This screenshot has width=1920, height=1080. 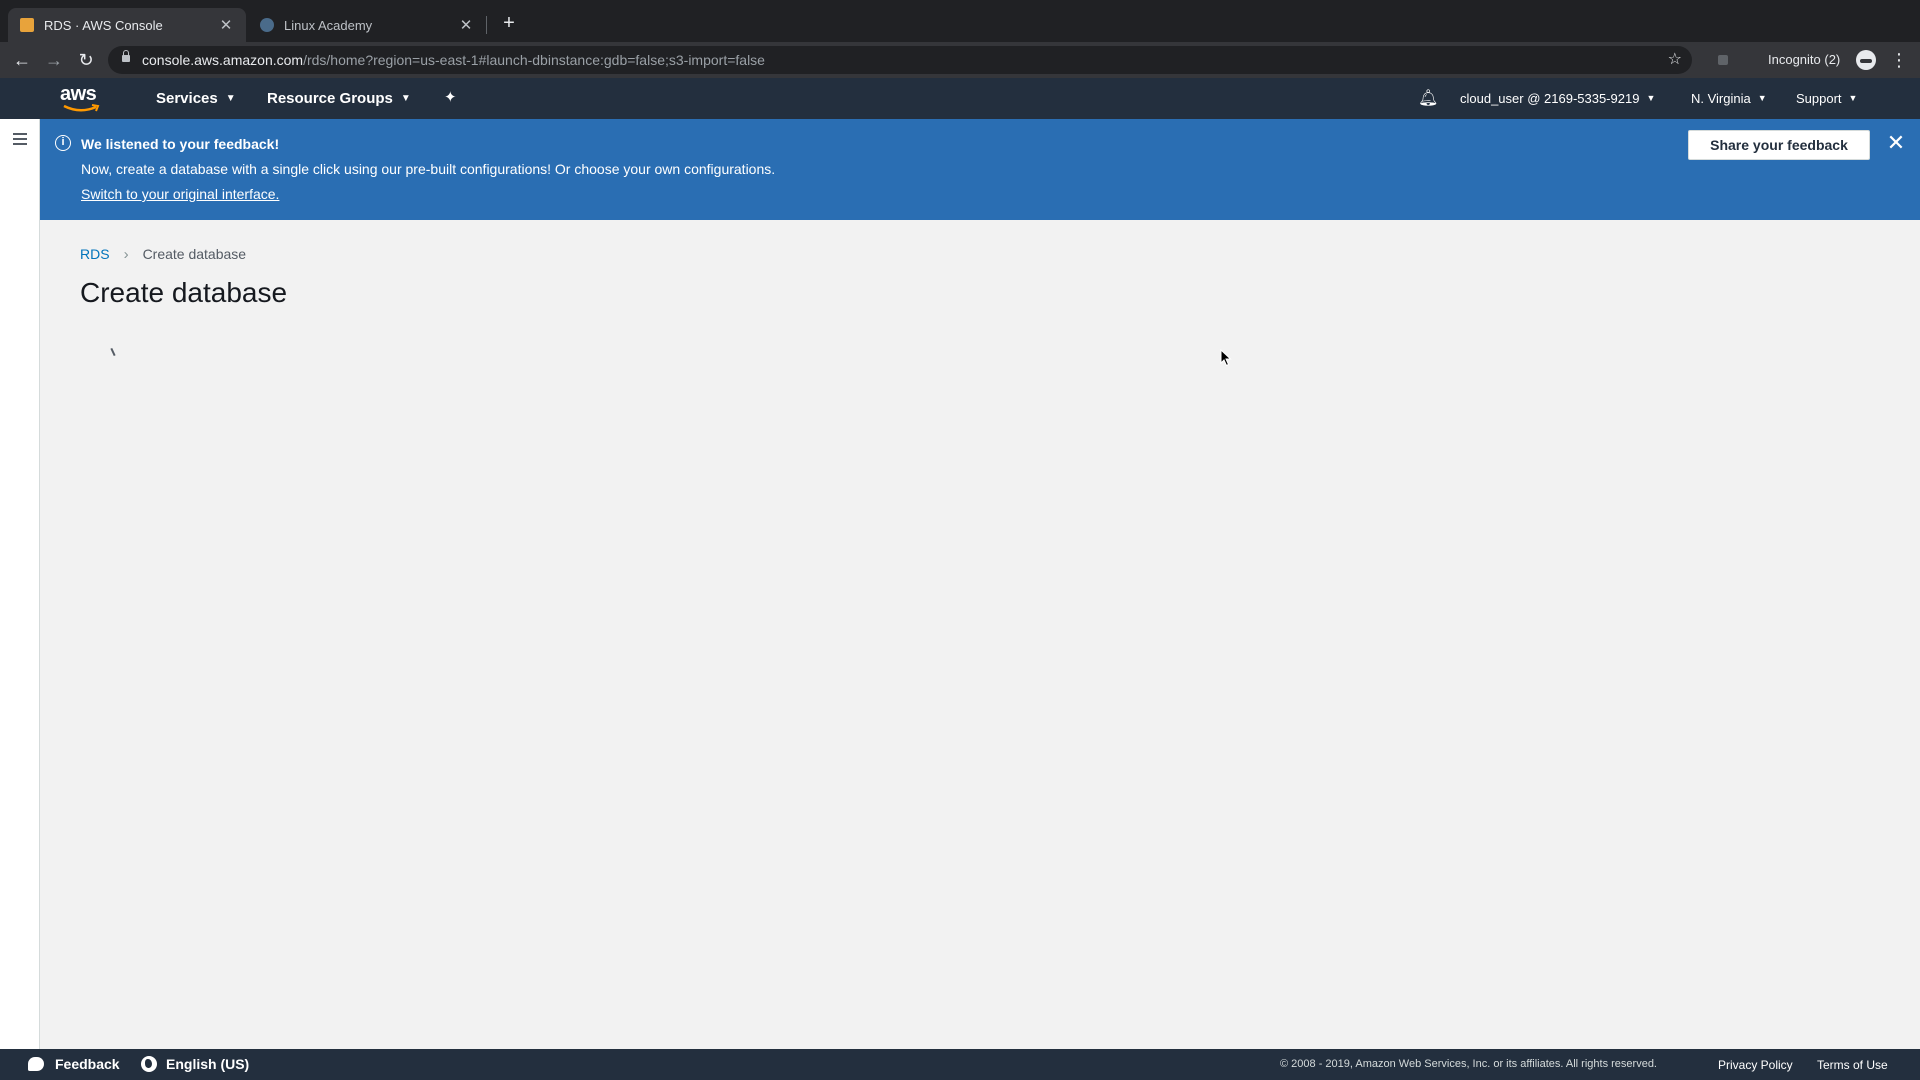 I want to click on services-menu: Services ▼, so click(x=196, y=98).